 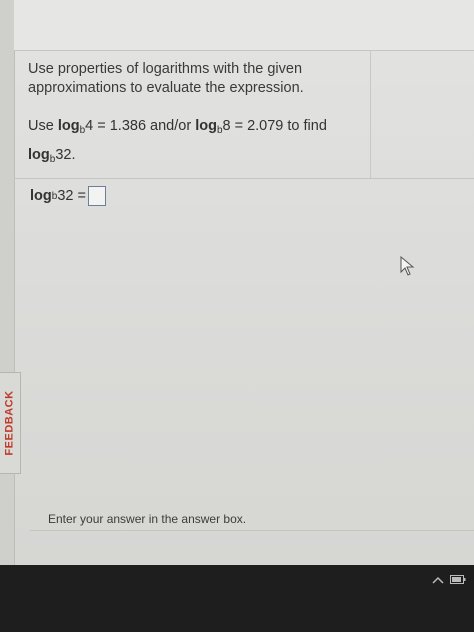 I want to click on answer-fn: log, so click(x=41, y=196).